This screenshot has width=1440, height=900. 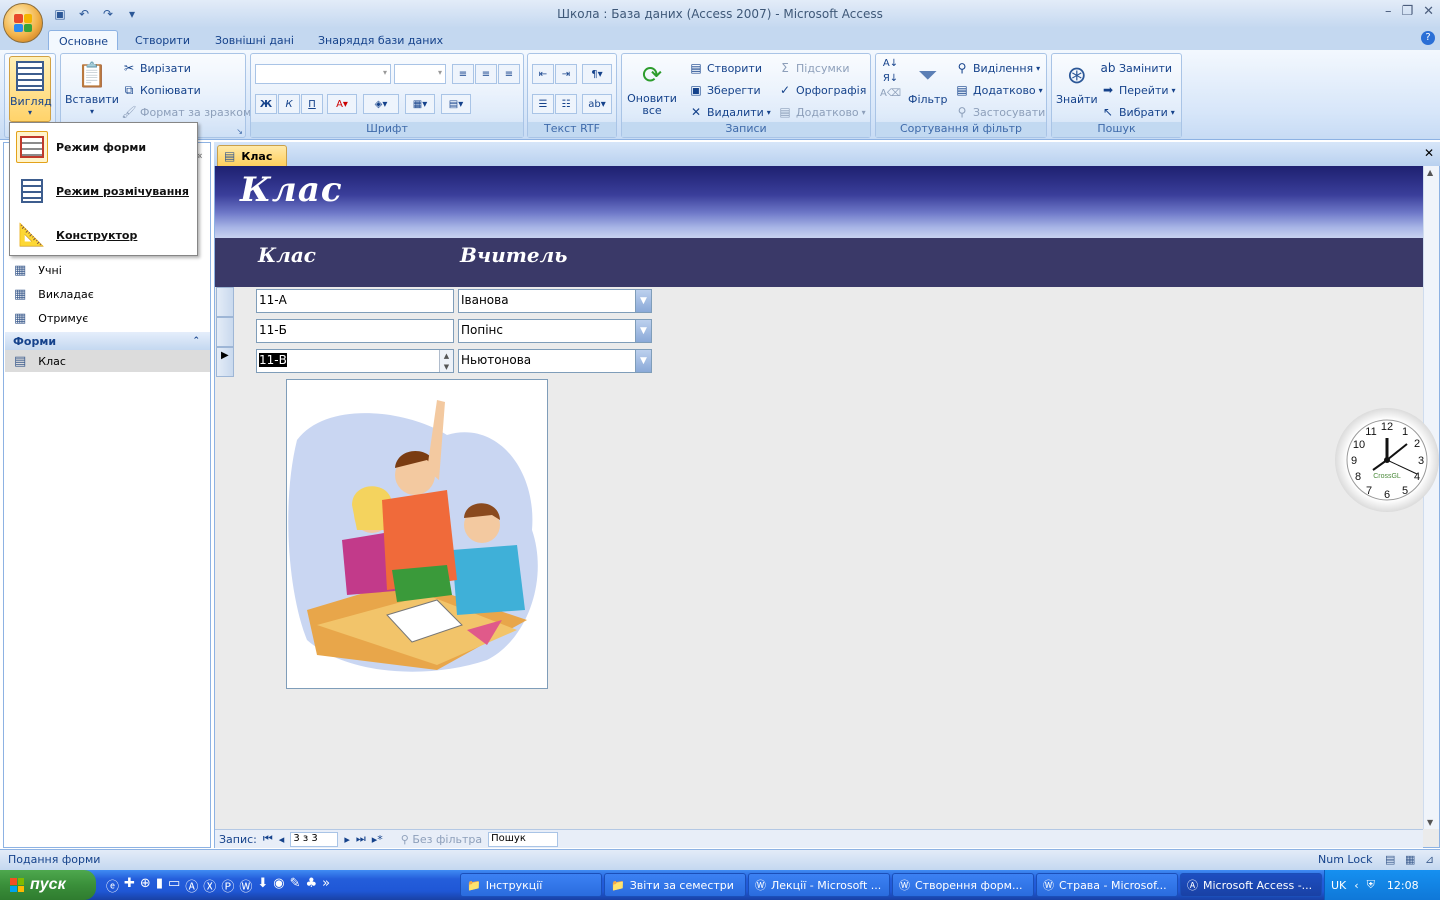 I want to click on form-view-status-icon: ▤, so click(x=1390, y=859).